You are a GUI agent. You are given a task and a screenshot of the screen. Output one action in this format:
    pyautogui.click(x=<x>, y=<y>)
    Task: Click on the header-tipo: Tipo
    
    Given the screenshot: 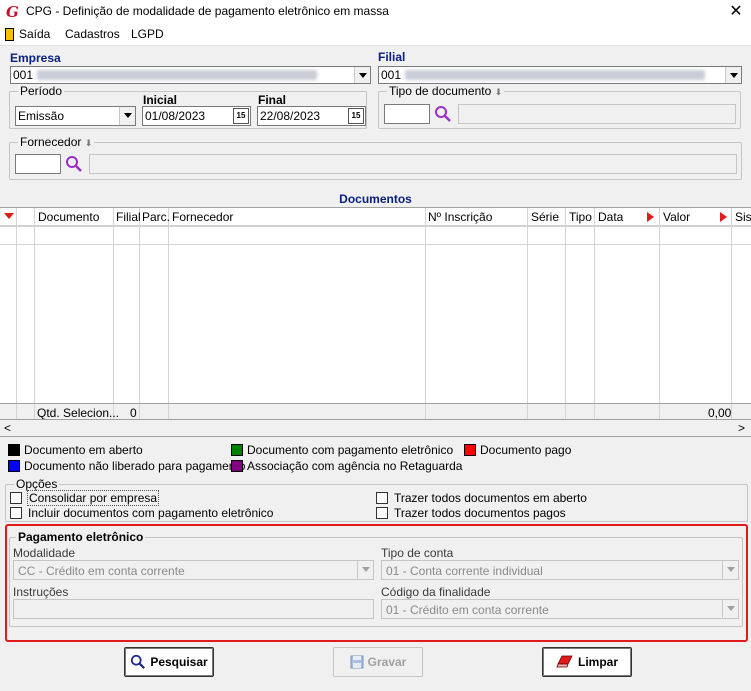 What is the action you would take?
    pyautogui.click(x=580, y=217)
    